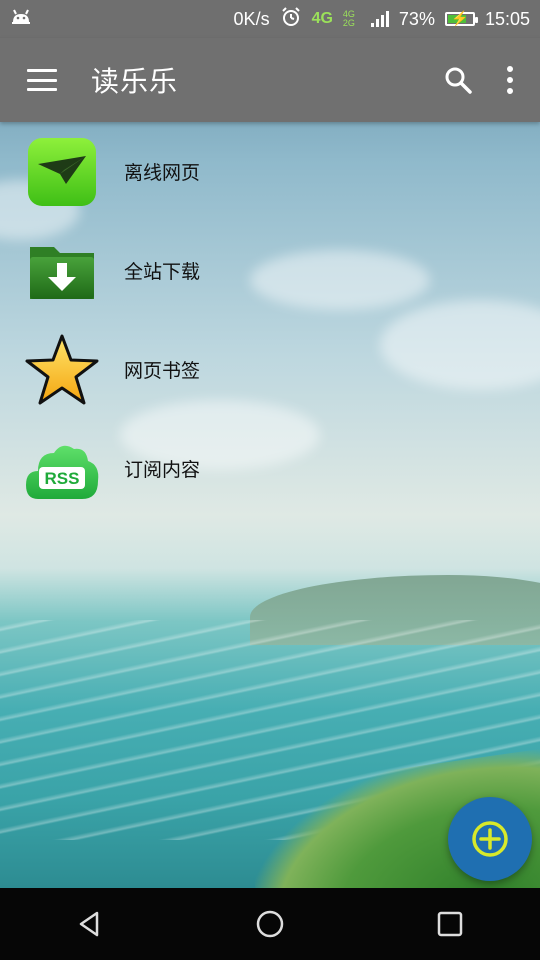  Describe the element at coordinates (458, 80) in the screenshot. I see `search-icon` at that location.